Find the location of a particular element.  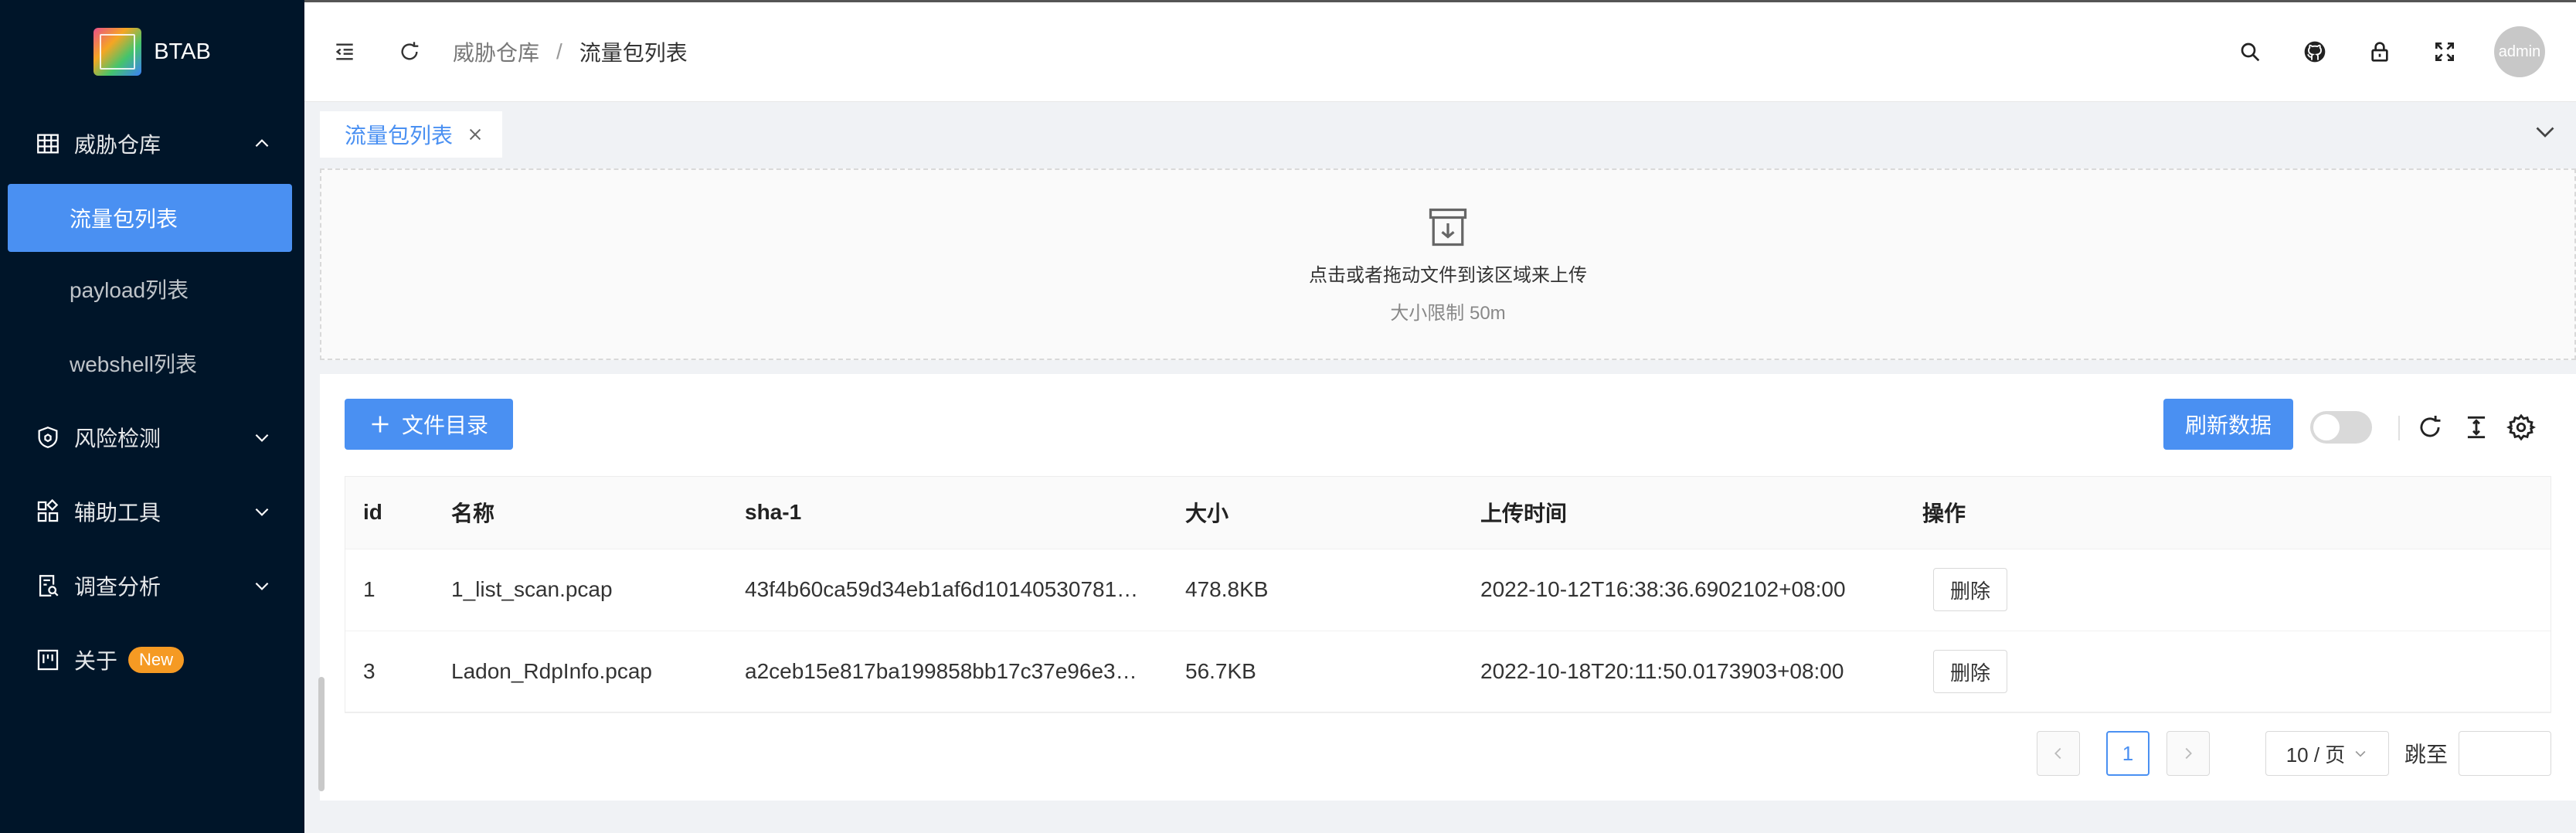

avatar-label: admin is located at coordinates (2519, 51).